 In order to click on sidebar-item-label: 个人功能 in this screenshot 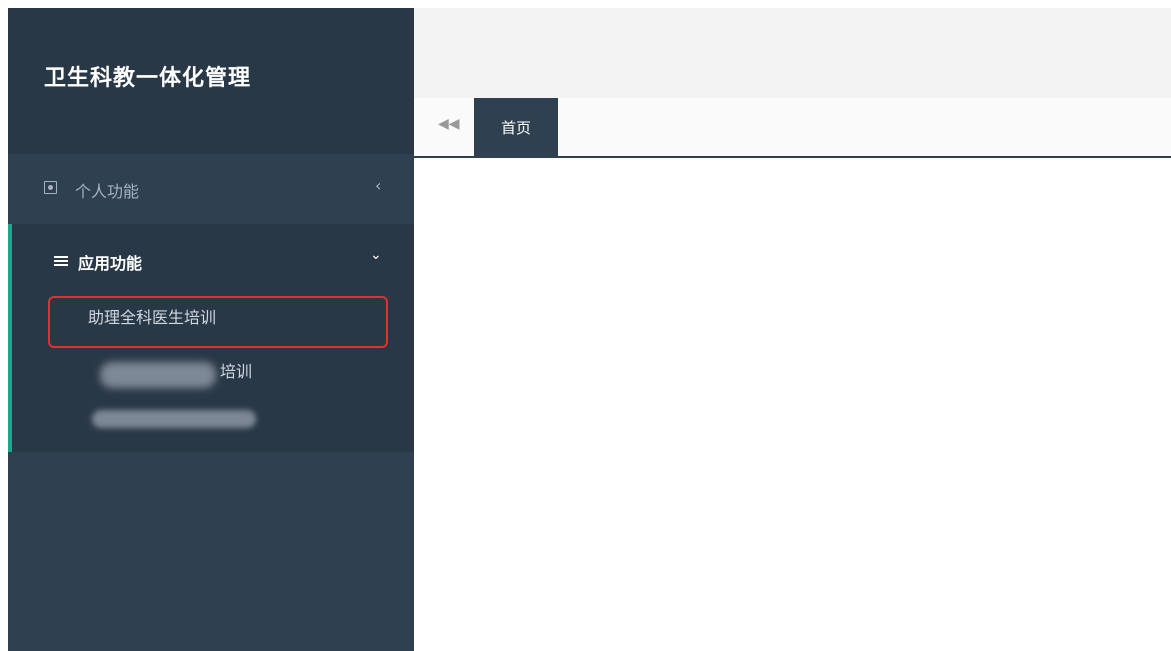, I will do `click(107, 191)`.